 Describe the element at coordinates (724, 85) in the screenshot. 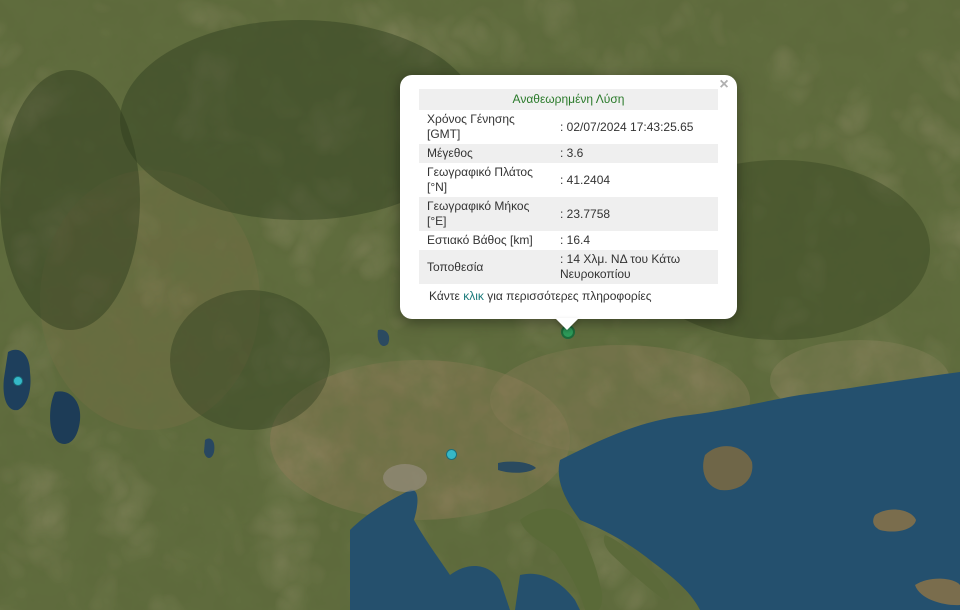

I see `close-icon: ×` at that location.